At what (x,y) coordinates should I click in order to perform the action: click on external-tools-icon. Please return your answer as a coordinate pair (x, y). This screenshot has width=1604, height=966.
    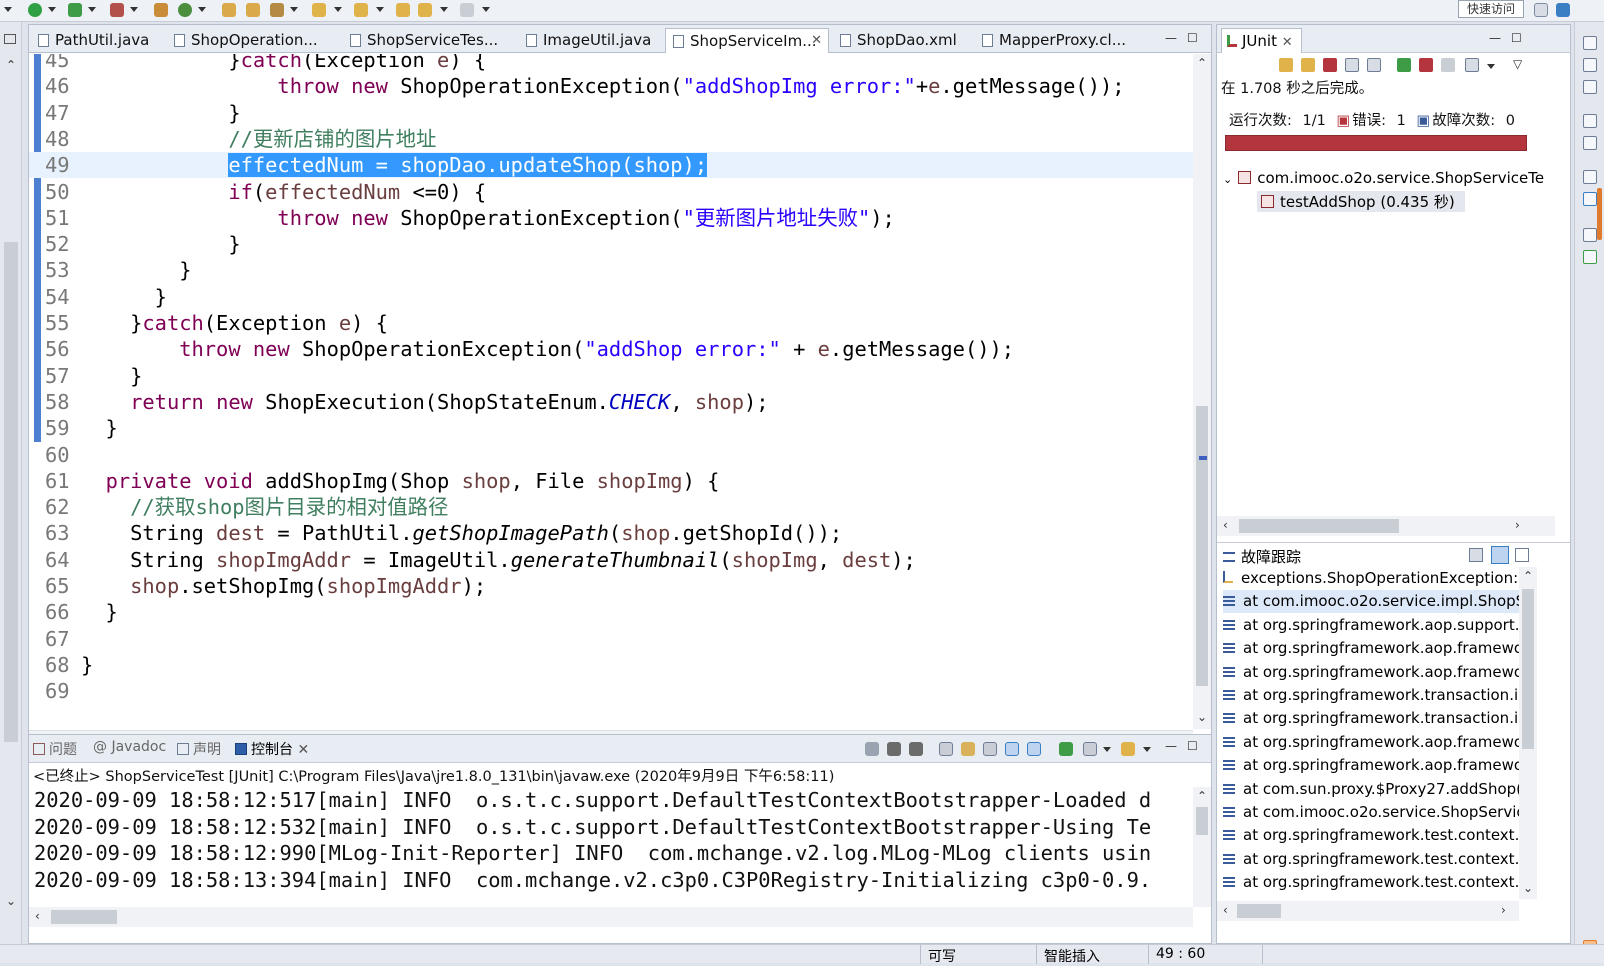
    Looking at the image, I should click on (117, 10).